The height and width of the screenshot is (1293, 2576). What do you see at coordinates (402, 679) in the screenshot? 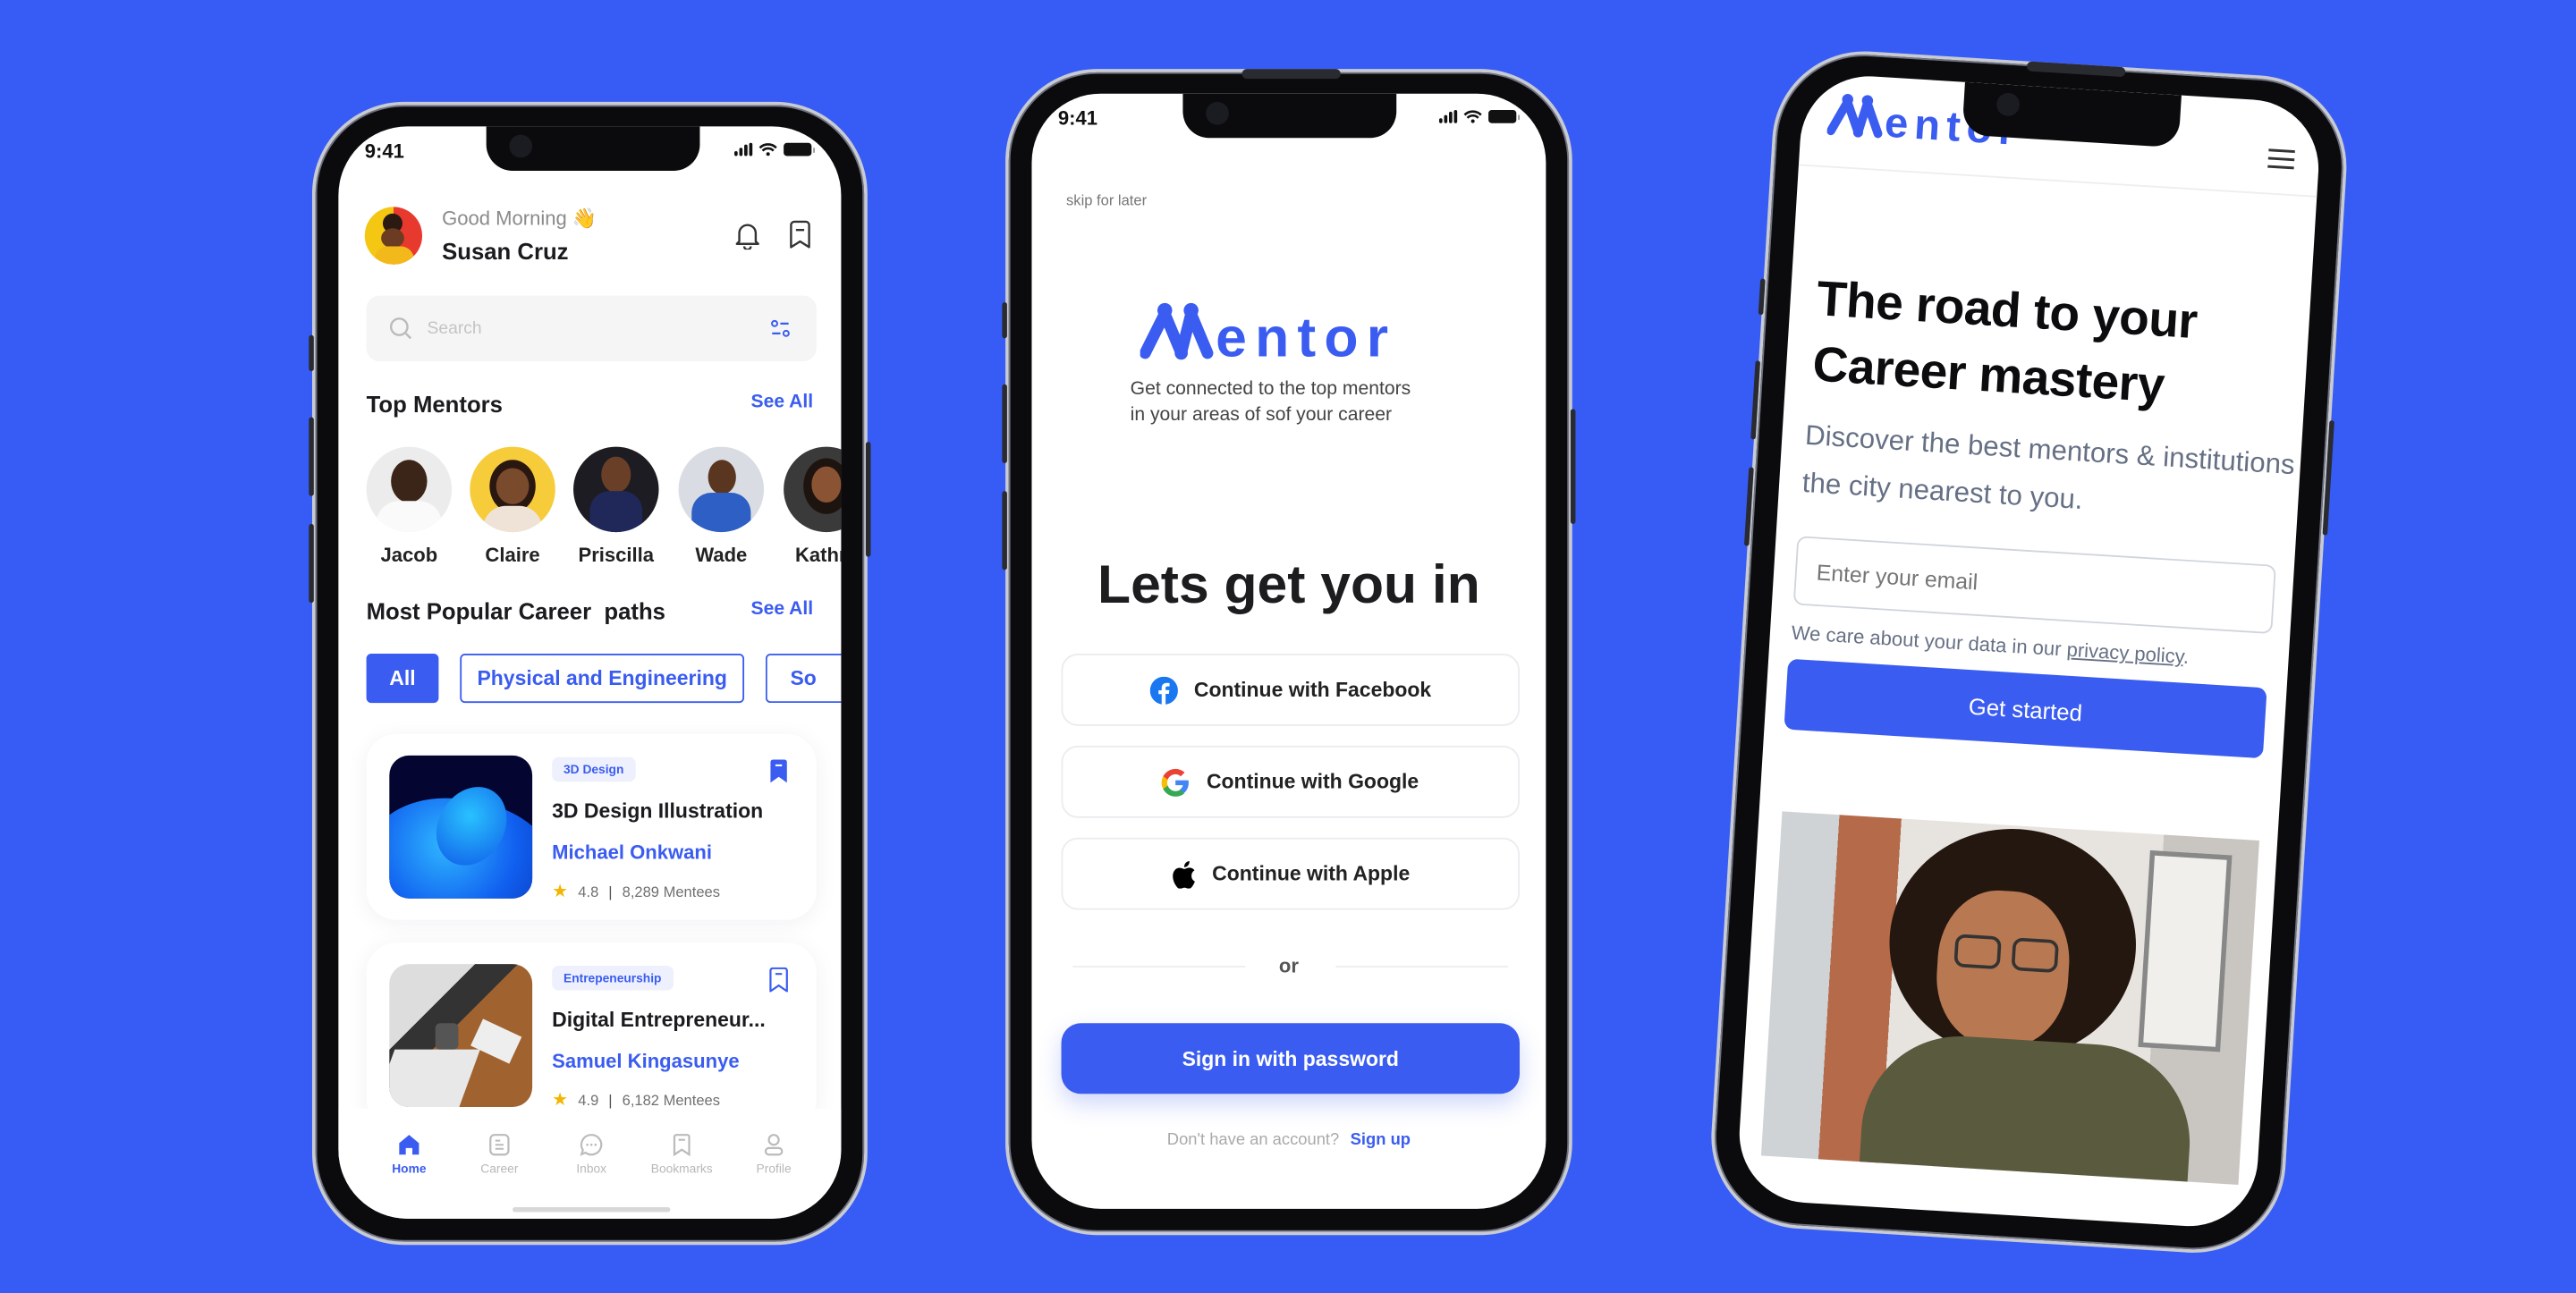
I see `chip-all: All` at bounding box center [402, 679].